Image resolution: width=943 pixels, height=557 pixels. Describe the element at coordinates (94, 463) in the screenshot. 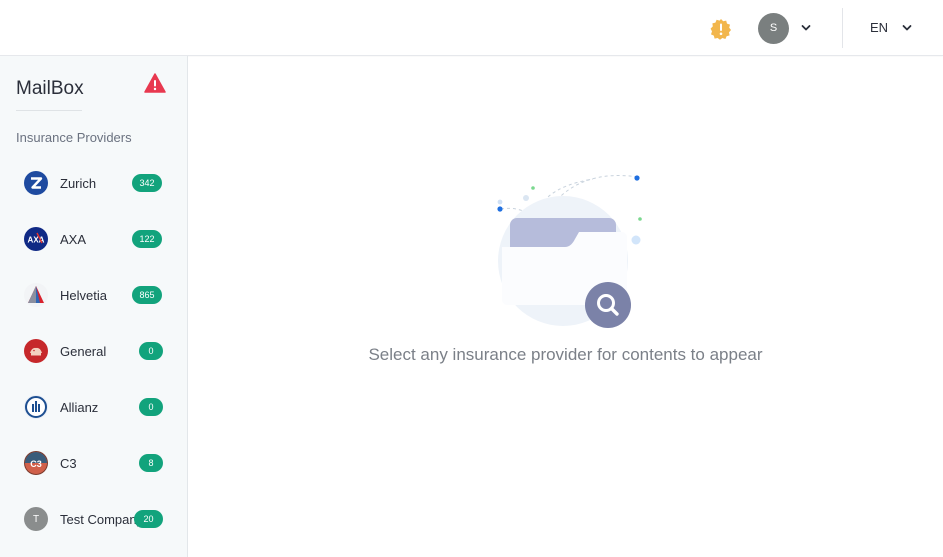

I see `sidebar-item-c3: C3 C3 8` at that location.